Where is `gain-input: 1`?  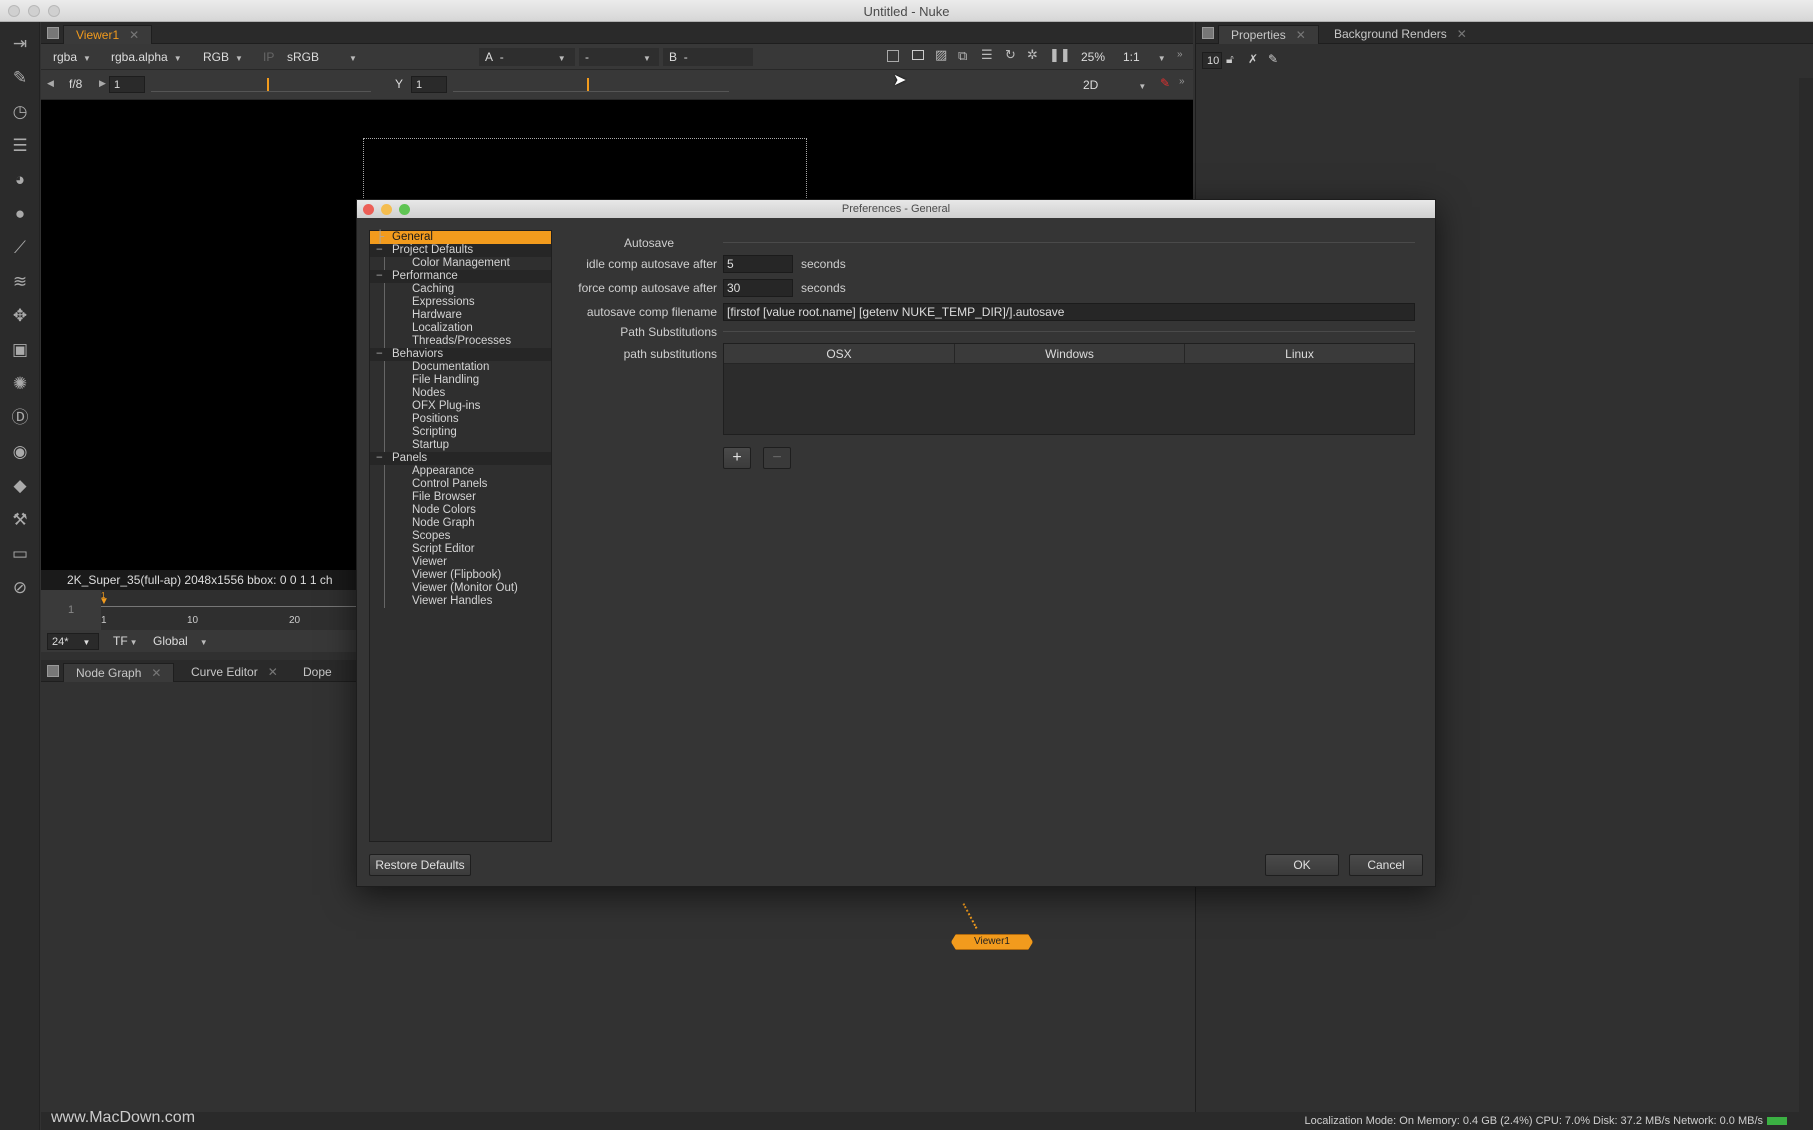
gain-input: 1 is located at coordinates (127, 84).